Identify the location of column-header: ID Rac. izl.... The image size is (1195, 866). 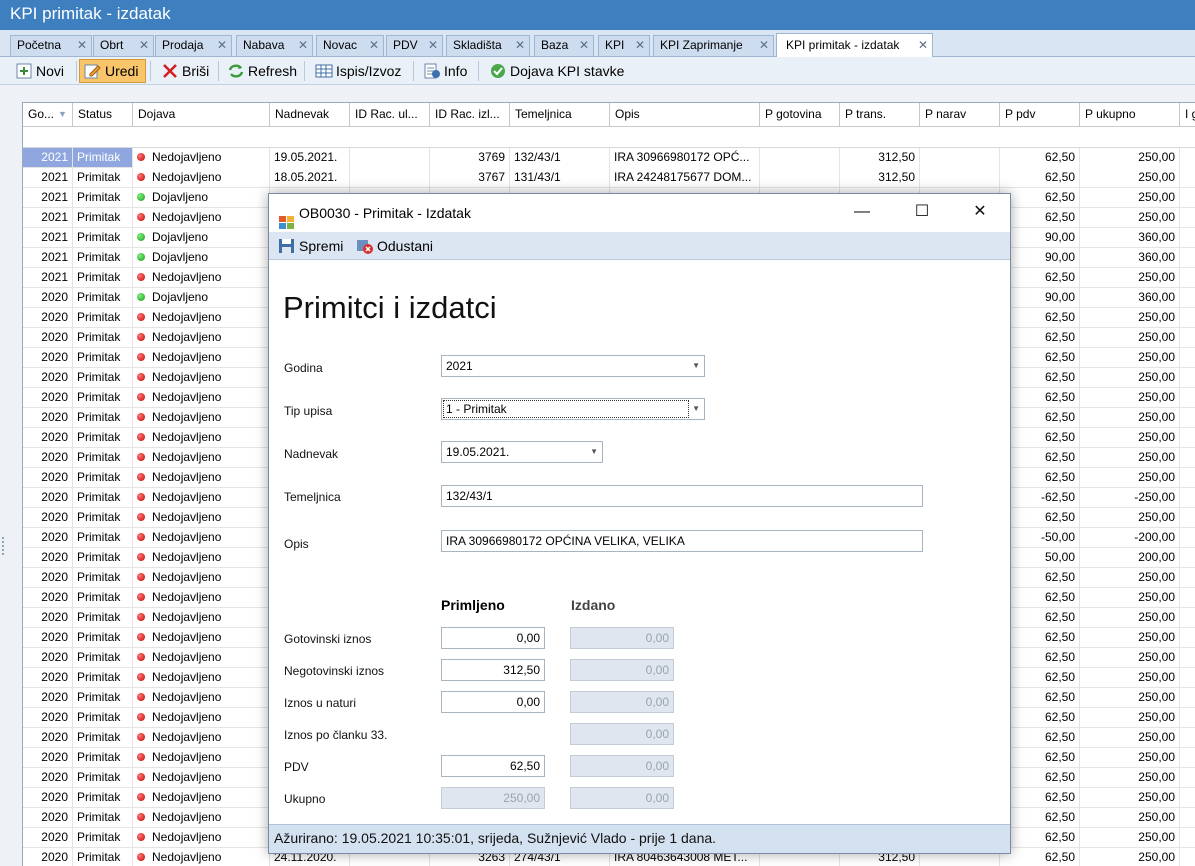
(470, 115).